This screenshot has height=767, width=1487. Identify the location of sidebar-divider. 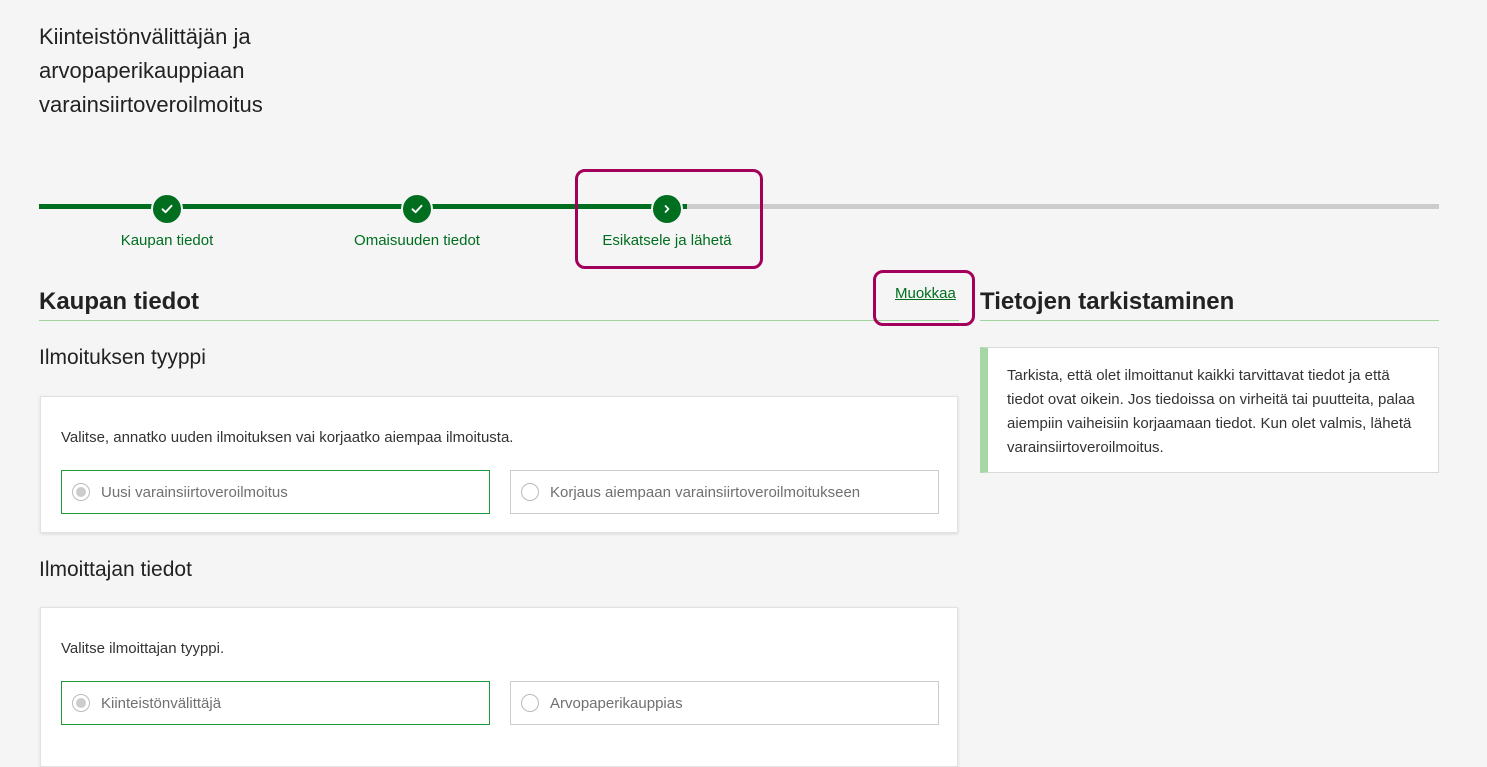
(1209, 320).